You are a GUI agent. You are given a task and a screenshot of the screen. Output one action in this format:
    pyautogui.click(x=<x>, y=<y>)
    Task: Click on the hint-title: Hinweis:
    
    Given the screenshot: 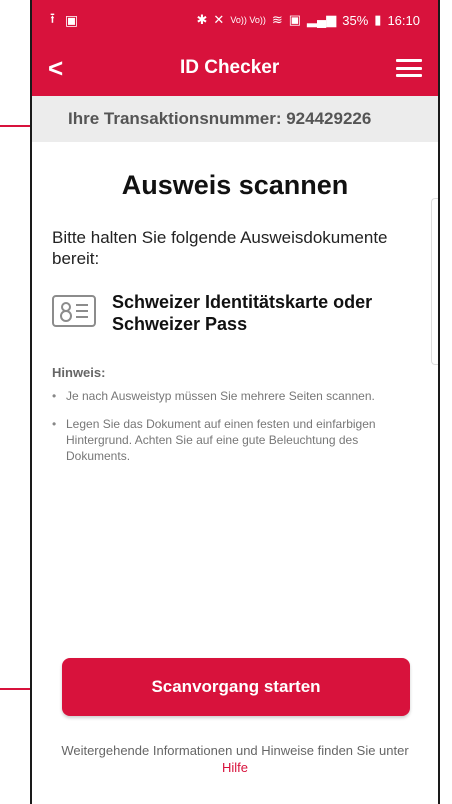 What is the action you would take?
    pyautogui.click(x=79, y=372)
    